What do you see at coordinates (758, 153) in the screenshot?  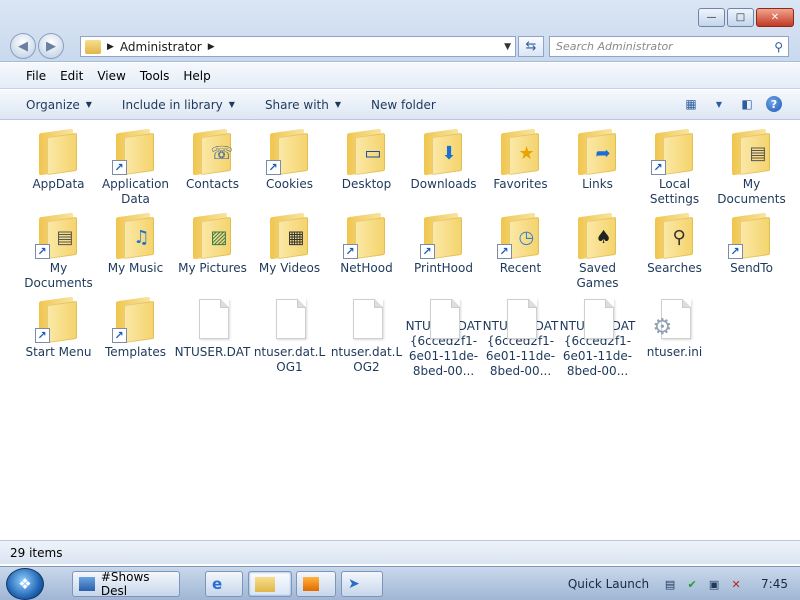 I see `documents-folder-overlay-icon: ▤` at bounding box center [758, 153].